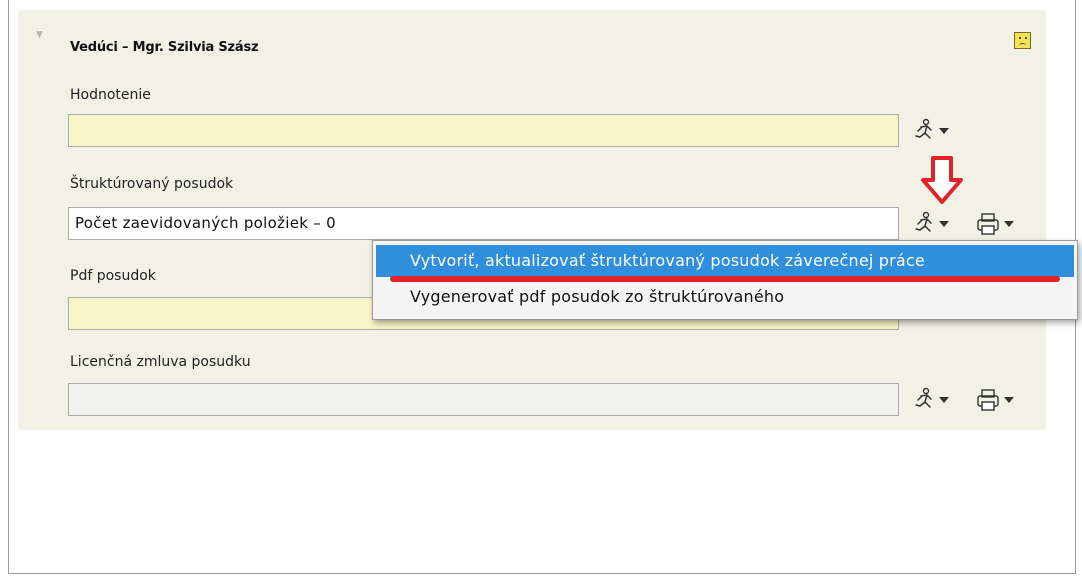 This screenshot has width=1082, height=582. What do you see at coordinates (164, 47) in the screenshot?
I see `section-title: Vedúci – Mgr. Szilvia Szász` at bounding box center [164, 47].